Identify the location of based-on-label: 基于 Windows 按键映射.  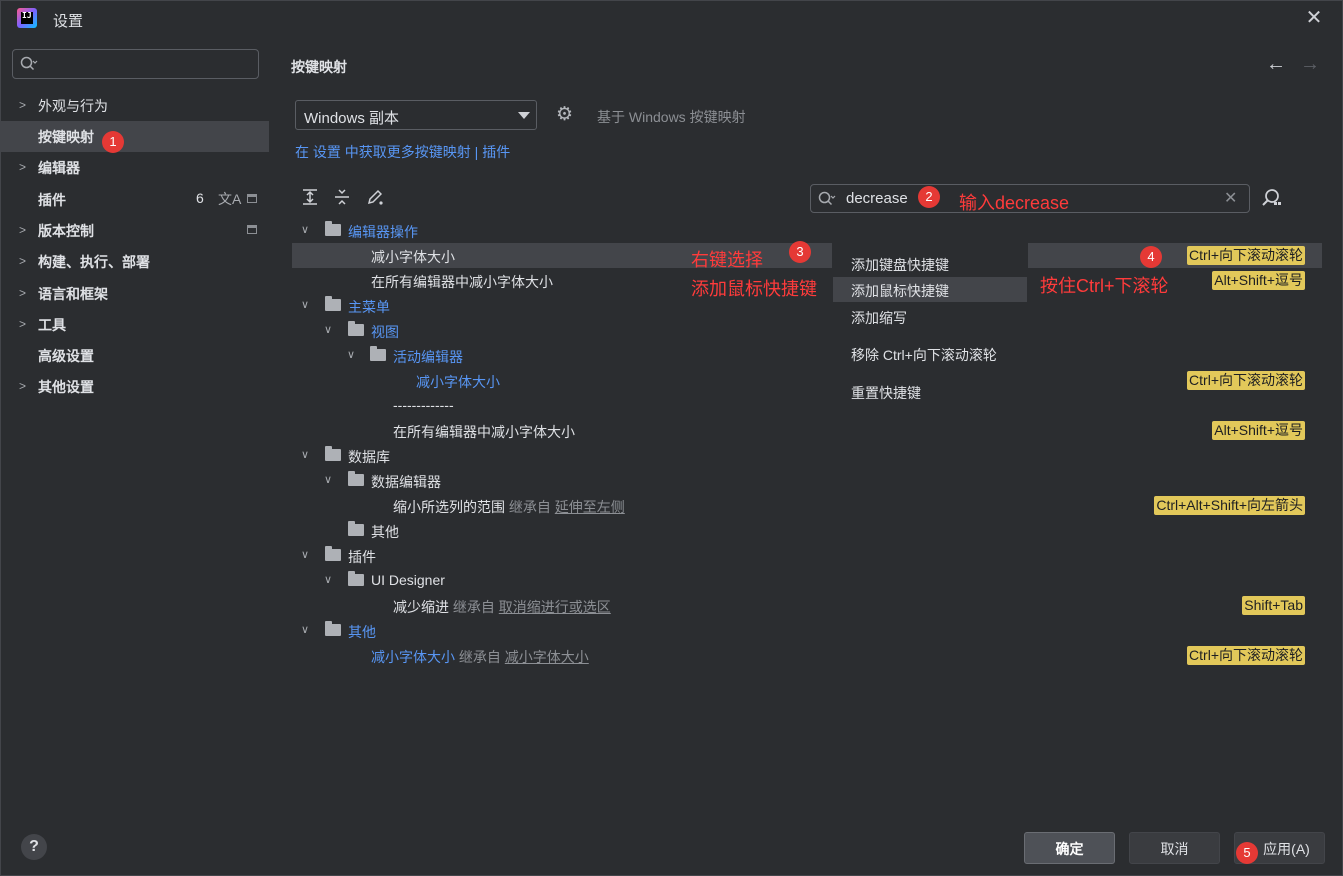
(671, 117).